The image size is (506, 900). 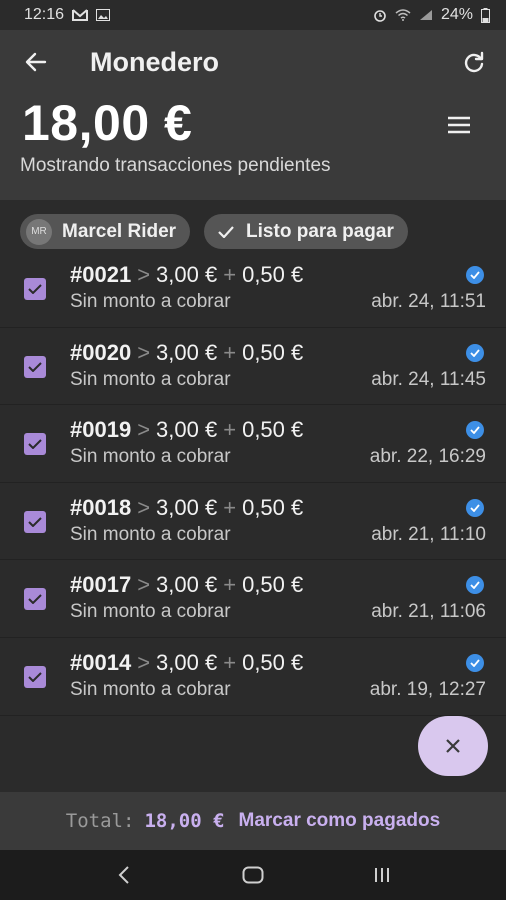 I want to click on status-chip: Listo para pagar, so click(x=306, y=231).